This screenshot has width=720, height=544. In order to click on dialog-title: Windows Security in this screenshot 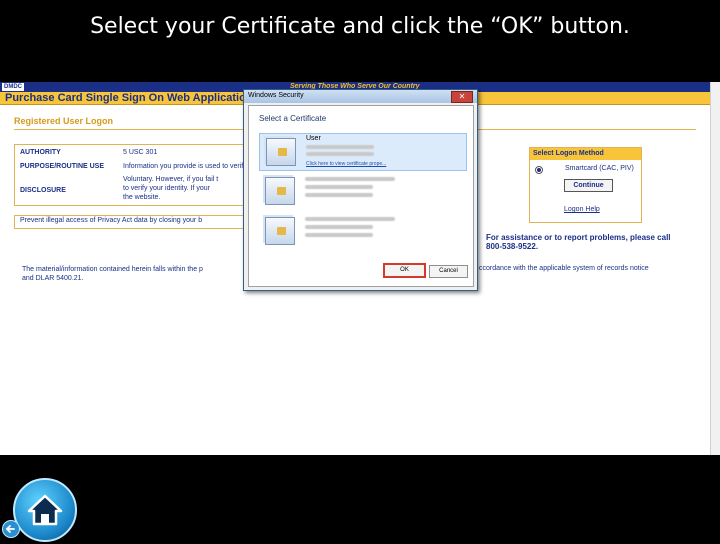, I will do `click(276, 95)`.